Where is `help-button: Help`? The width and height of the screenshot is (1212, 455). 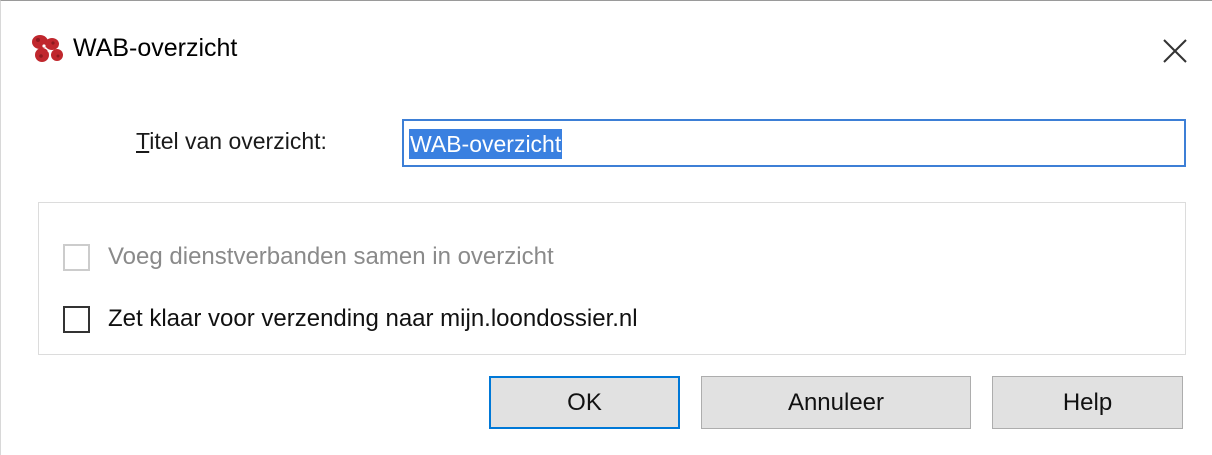
help-button: Help is located at coordinates (1087, 402).